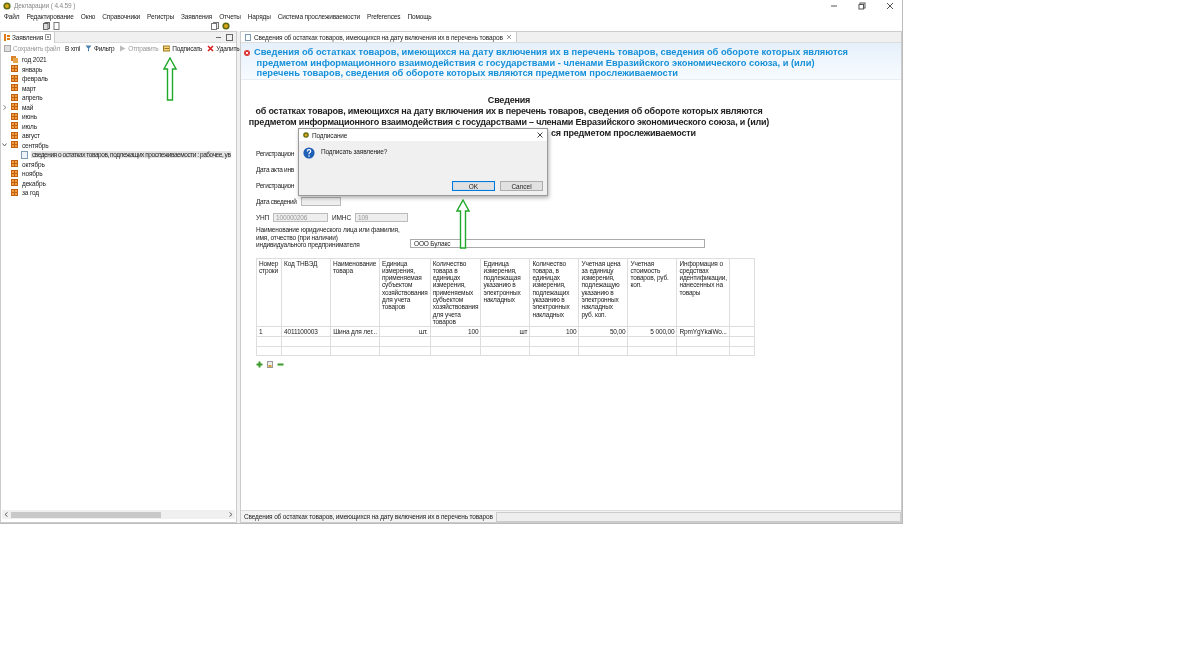 The image size is (1200, 664). I want to click on play-icon, so click(123, 48).